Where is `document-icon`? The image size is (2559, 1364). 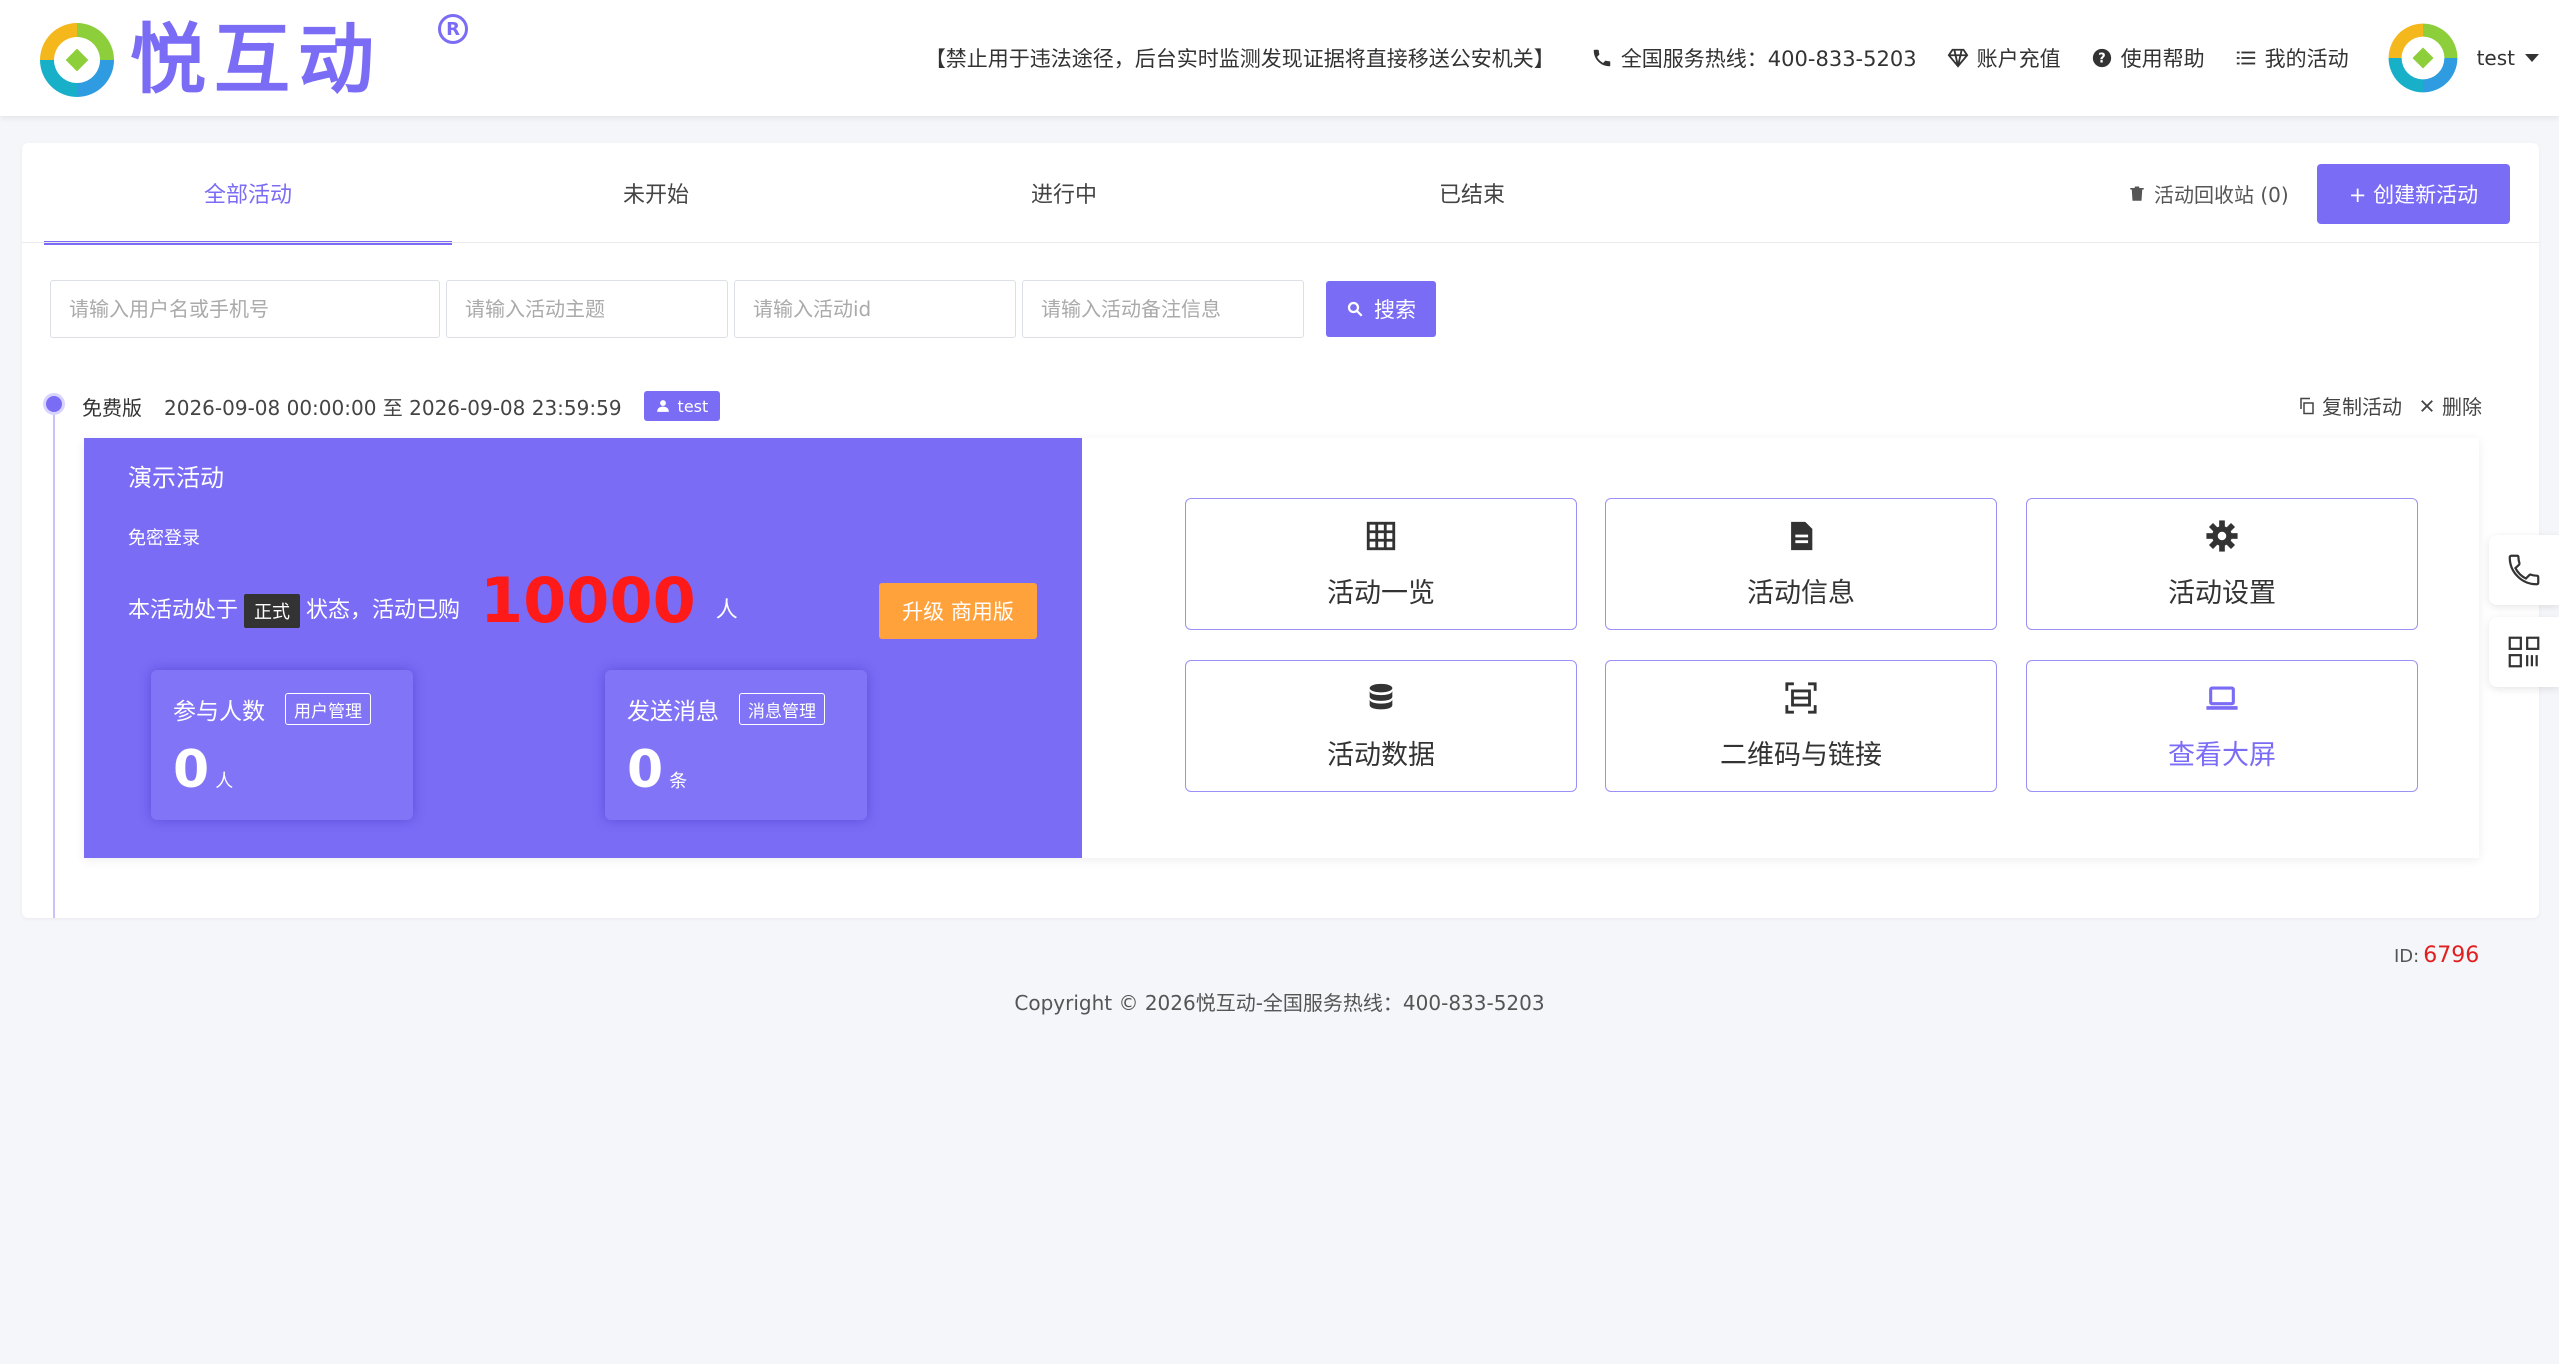
document-icon is located at coordinates (1802, 535).